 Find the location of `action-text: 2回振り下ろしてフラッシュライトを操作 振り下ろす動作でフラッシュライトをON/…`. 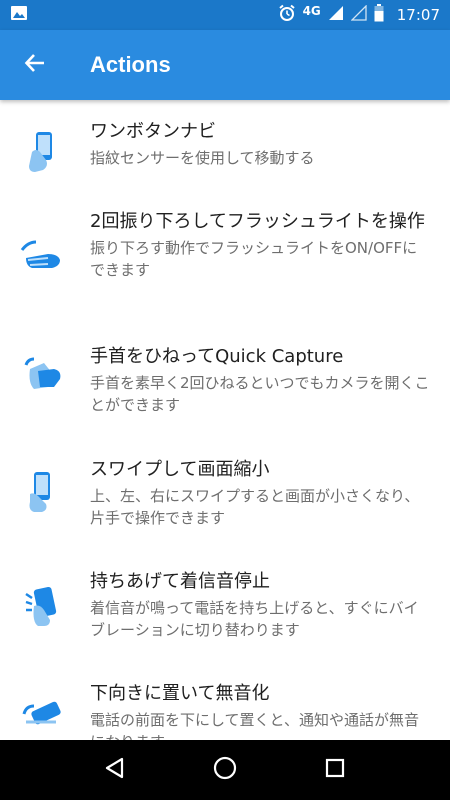

action-text: 2回振り下ろしてフラッシュライトを操作 振り下ろす動作でフラッシュライトをON/… is located at coordinates (260, 245).